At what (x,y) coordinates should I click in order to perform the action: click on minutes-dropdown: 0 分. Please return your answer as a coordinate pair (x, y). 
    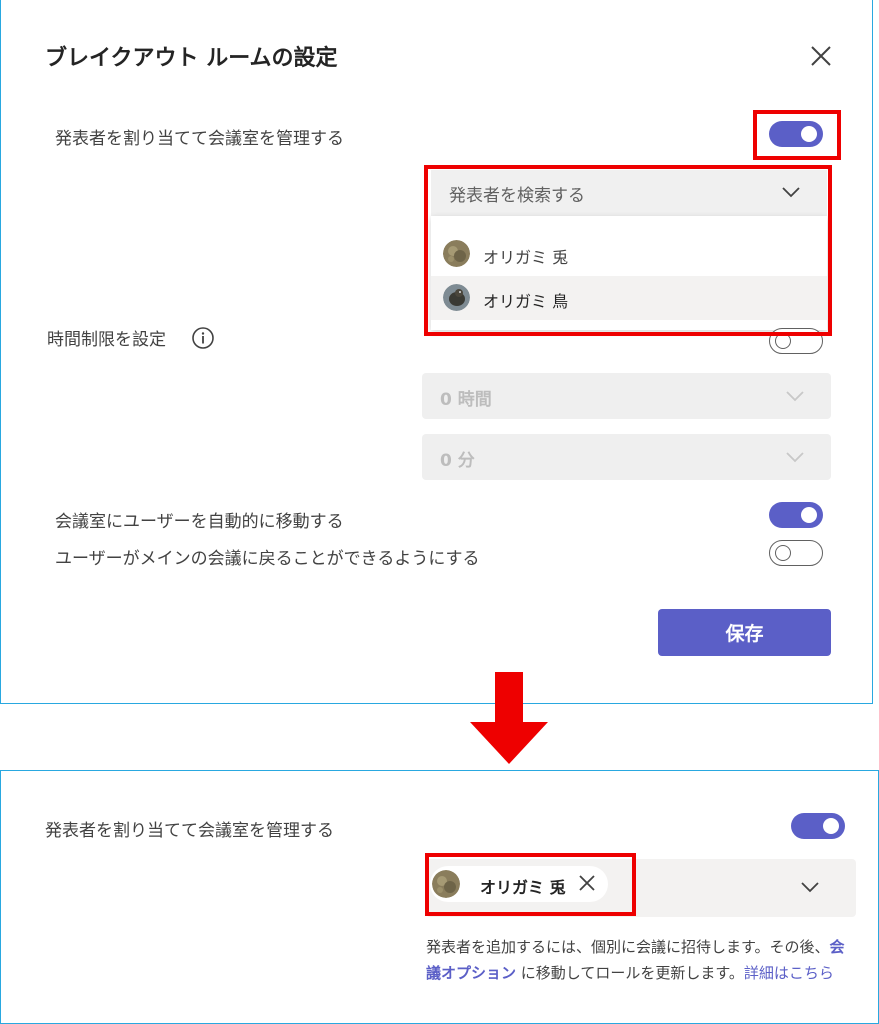
    Looking at the image, I should click on (626, 457).